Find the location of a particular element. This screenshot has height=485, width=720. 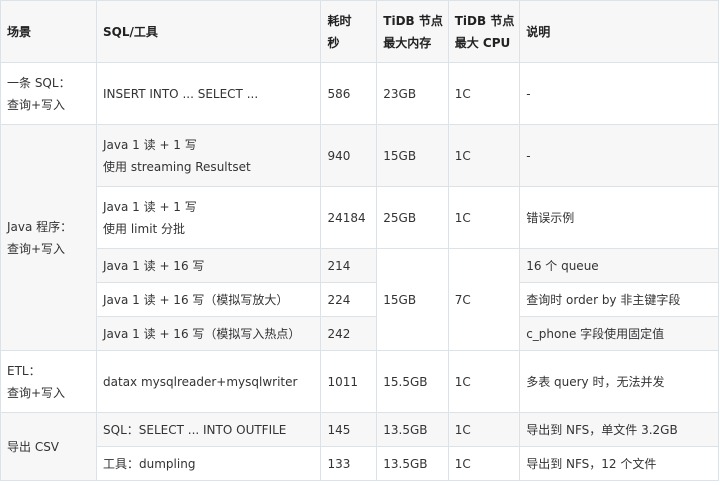

time-cell: 145 is located at coordinates (349, 429).